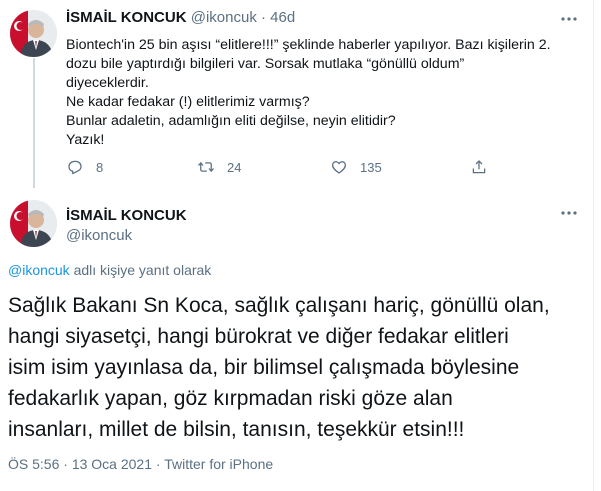 This screenshot has width=601, height=491. What do you see at coordinates (107, 83) in the screenshot?
I see `tweet-text-line: diyeceklerdir.` at bounding box center [107, 83].